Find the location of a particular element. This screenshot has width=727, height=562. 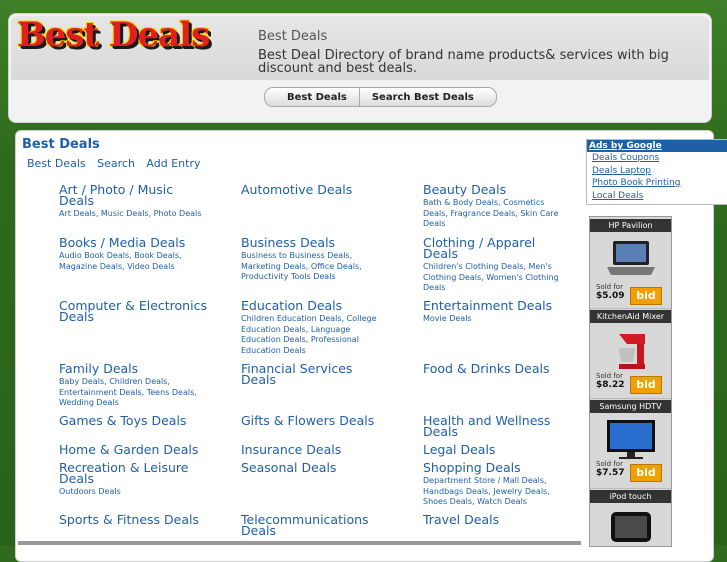

subnav-add-entry: Add Entry is located at coordinates (173, 163).